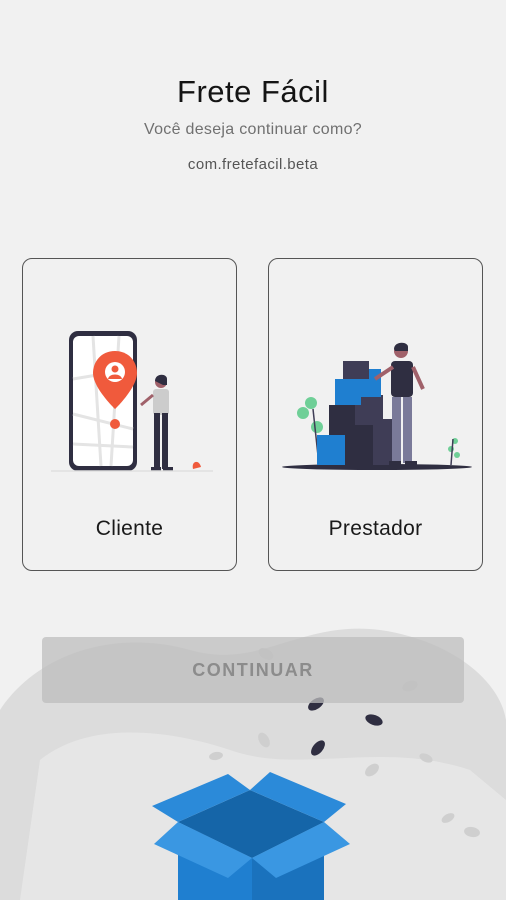 This screenshot has height=900, width=506. Describe the element at coordinates (375, 528) in the screenshot. I see `option-label-prestador: Prestador` at that location.